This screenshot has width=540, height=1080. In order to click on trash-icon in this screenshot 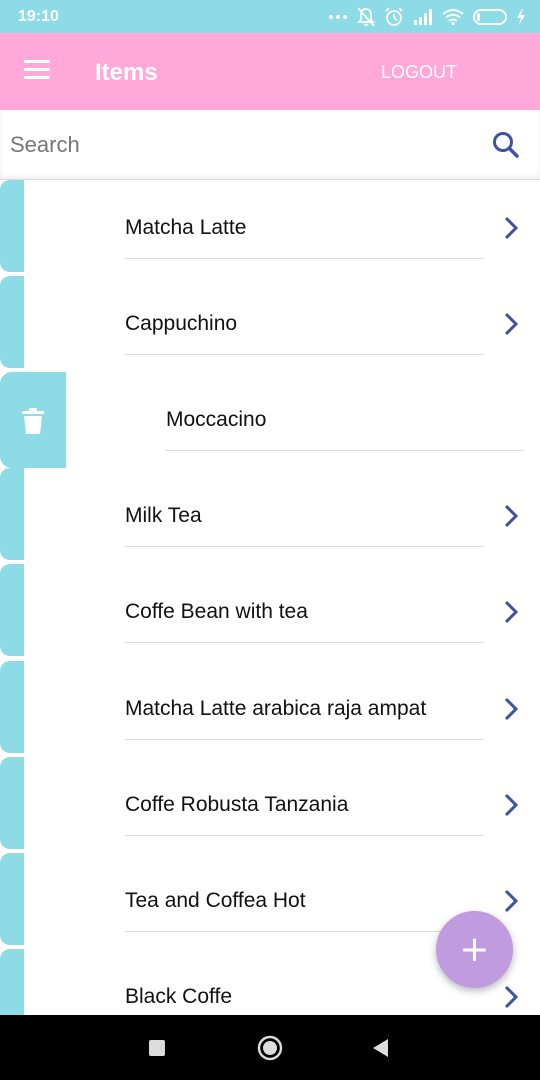, I will do `click(33, 421)`.